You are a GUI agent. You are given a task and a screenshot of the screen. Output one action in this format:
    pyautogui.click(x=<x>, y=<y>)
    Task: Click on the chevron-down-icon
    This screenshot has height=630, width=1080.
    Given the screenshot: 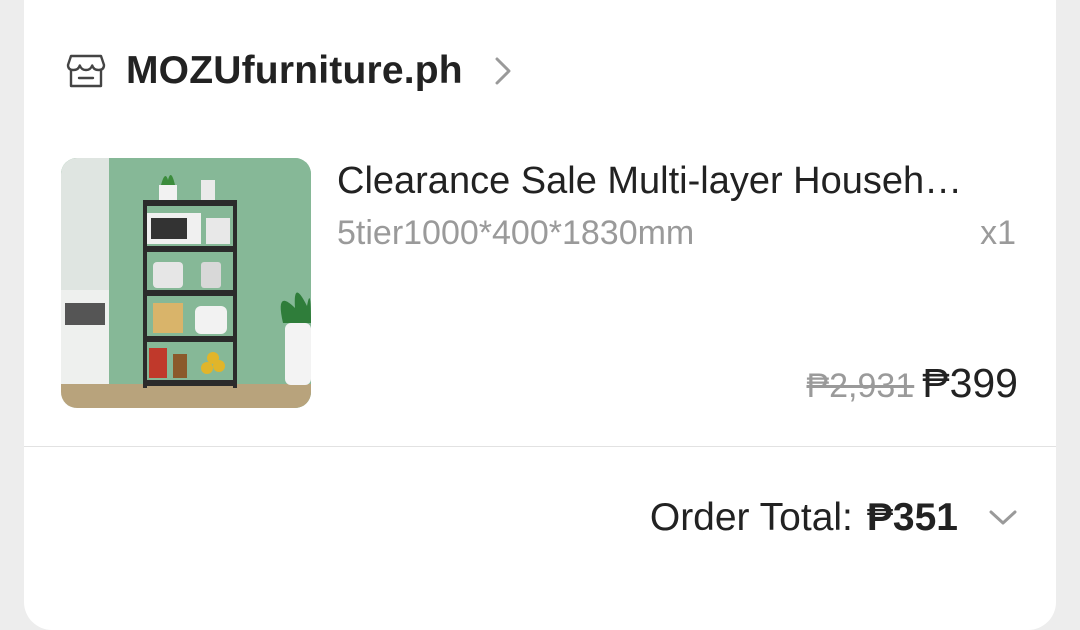 What is the action you would take?
    pyautogui.click(x=1003, y=518)
    